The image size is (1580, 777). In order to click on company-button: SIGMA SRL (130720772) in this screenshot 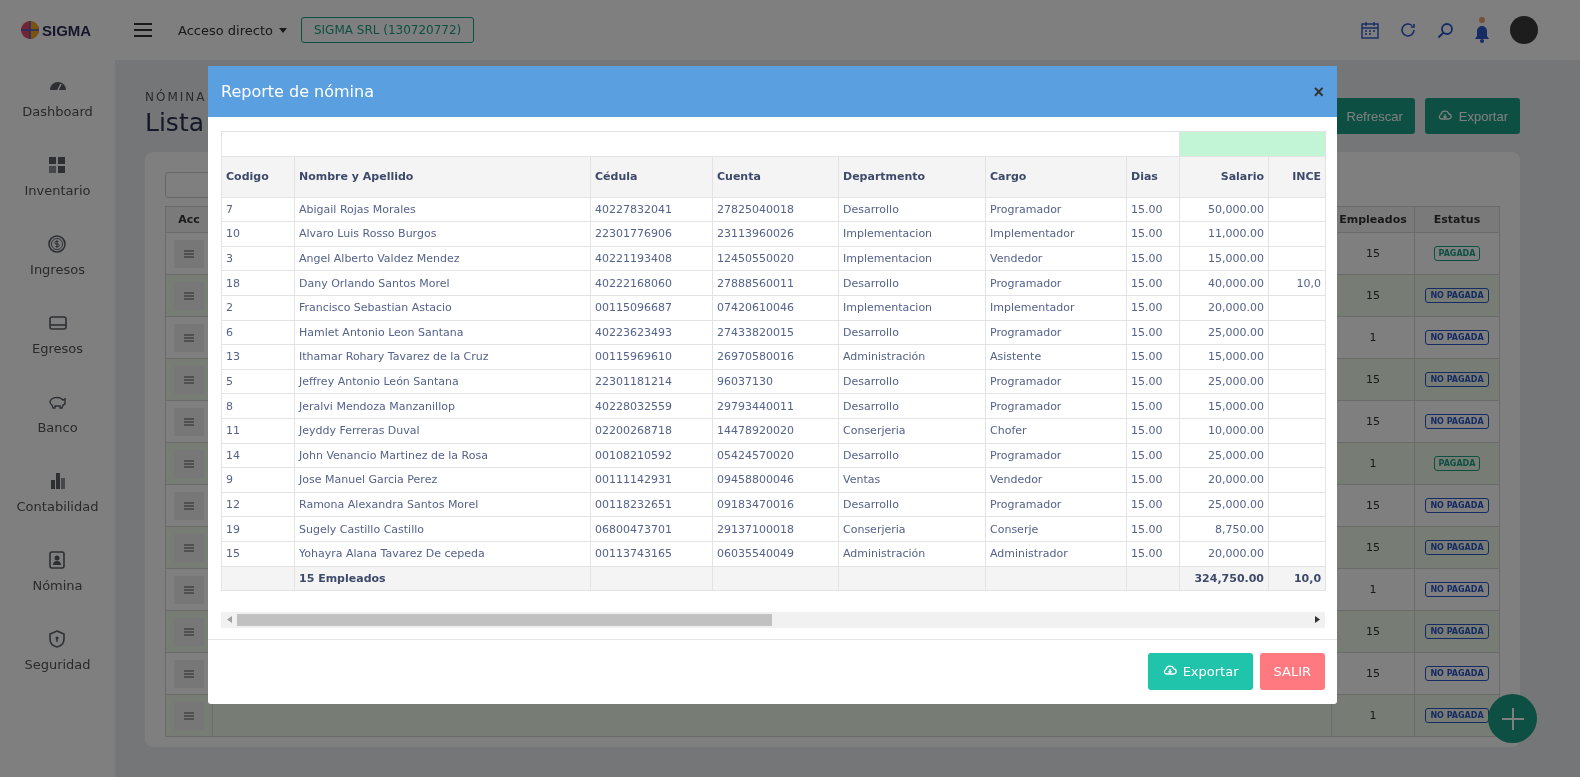, I will do `click(387, 30)`.